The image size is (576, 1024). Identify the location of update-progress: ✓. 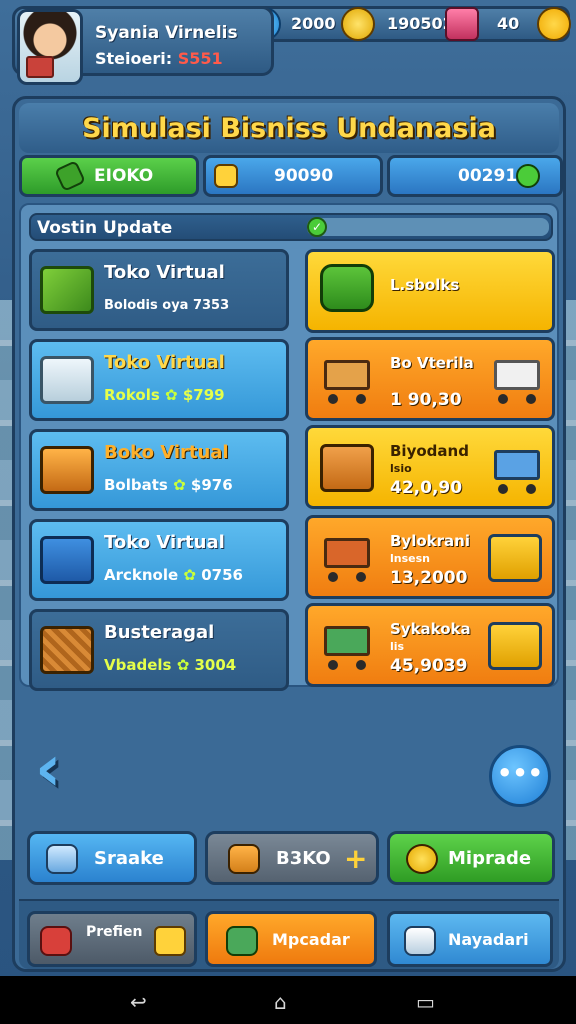
(428, 227).